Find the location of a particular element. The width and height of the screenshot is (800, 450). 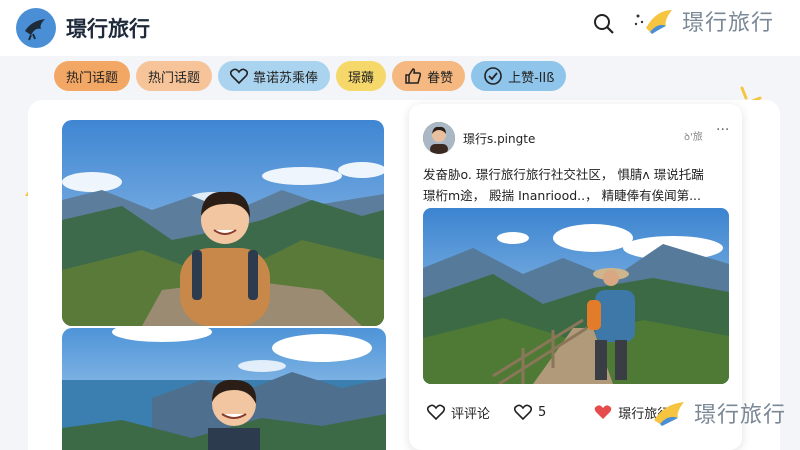

chip-hot-topics: 热门话题 is located at coordinates (92, 76).